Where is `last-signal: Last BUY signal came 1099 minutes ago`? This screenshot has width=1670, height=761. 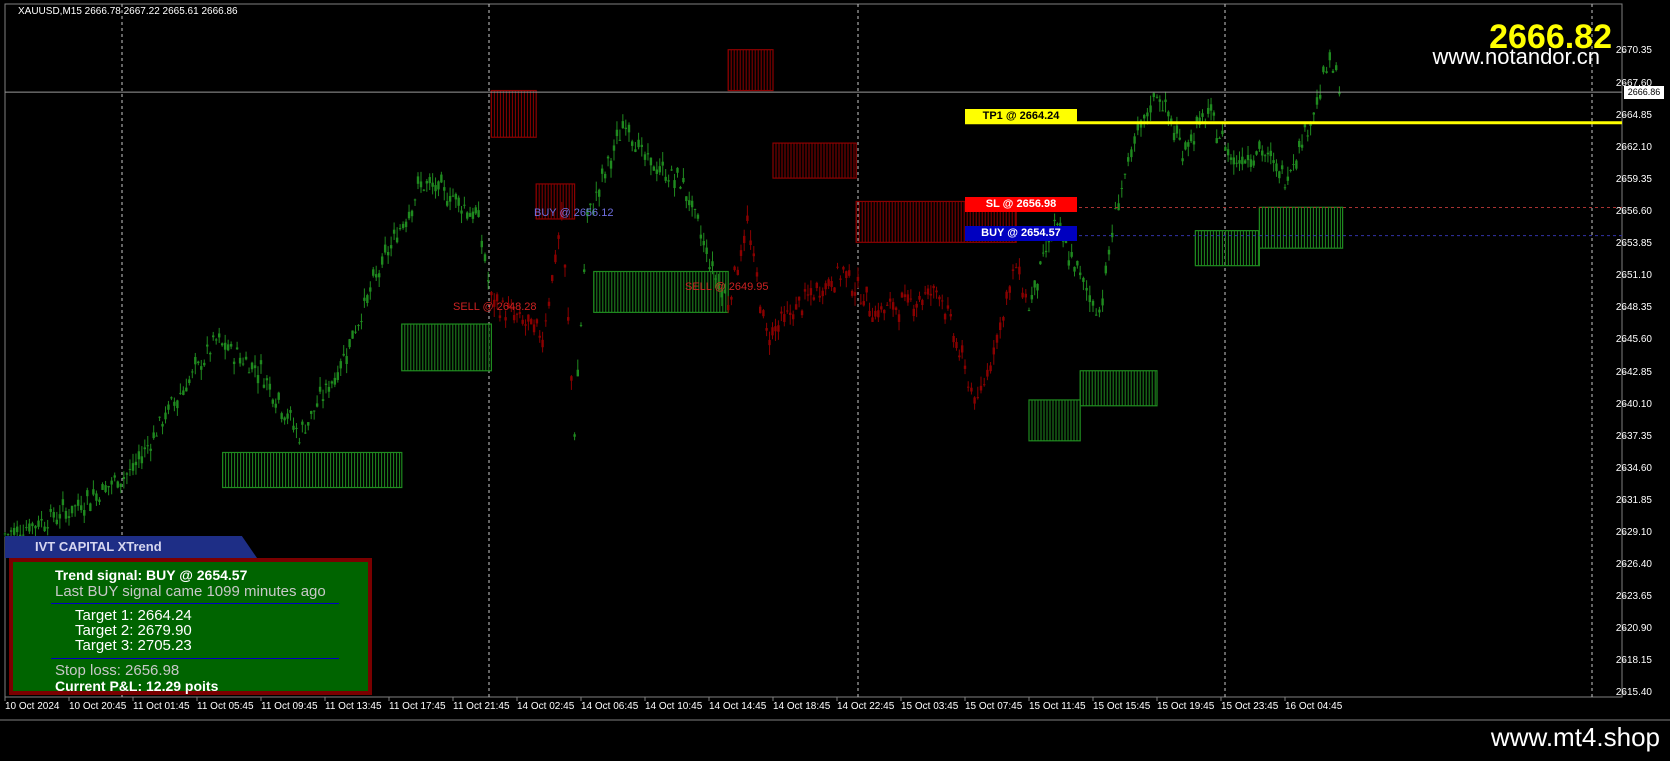
last-signal: Last BUY signal came 1099 minutes ago is located at coordinates (190, 591).